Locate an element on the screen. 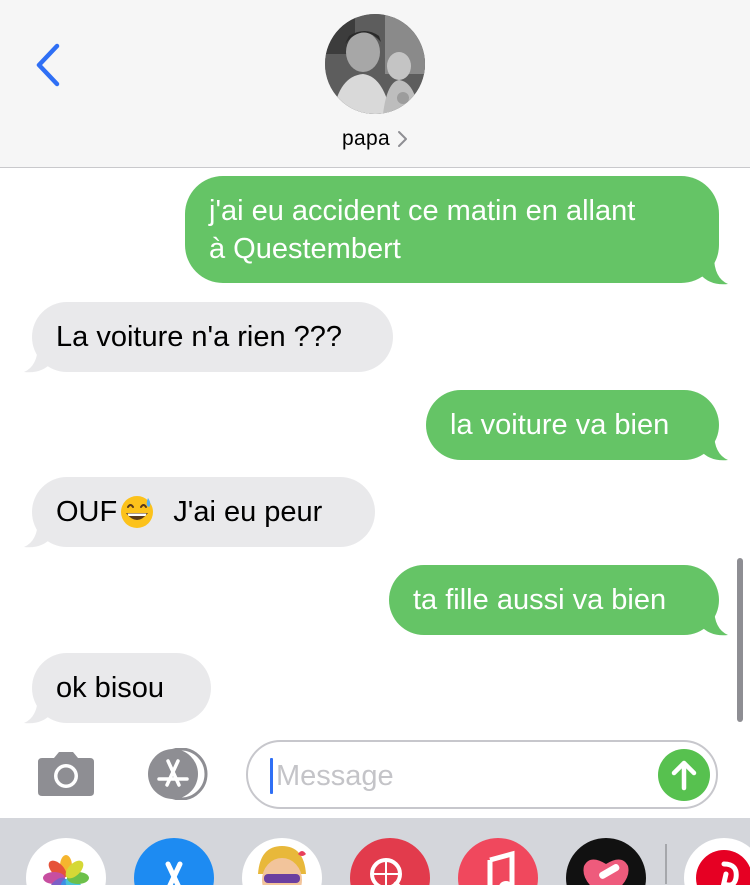 This screenshot has width=750, height=885. grinning-sweat-emoji is located at coordinates (137, 512).